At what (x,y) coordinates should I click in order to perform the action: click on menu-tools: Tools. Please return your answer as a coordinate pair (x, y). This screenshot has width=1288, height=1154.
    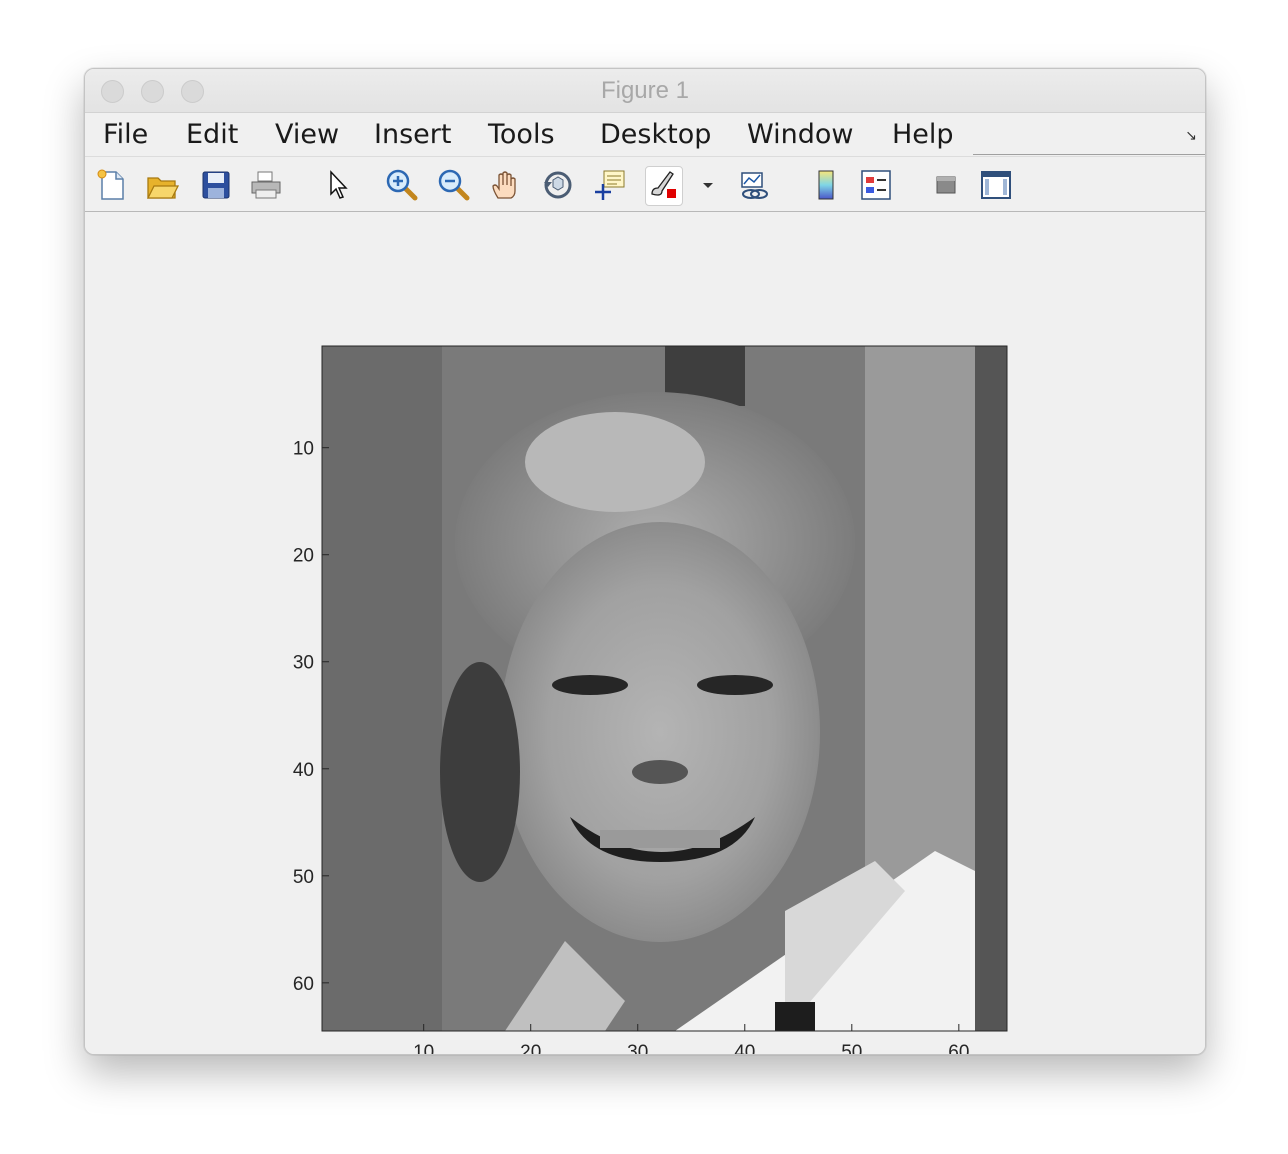
    Looking at the image, I should click on (521, 134).